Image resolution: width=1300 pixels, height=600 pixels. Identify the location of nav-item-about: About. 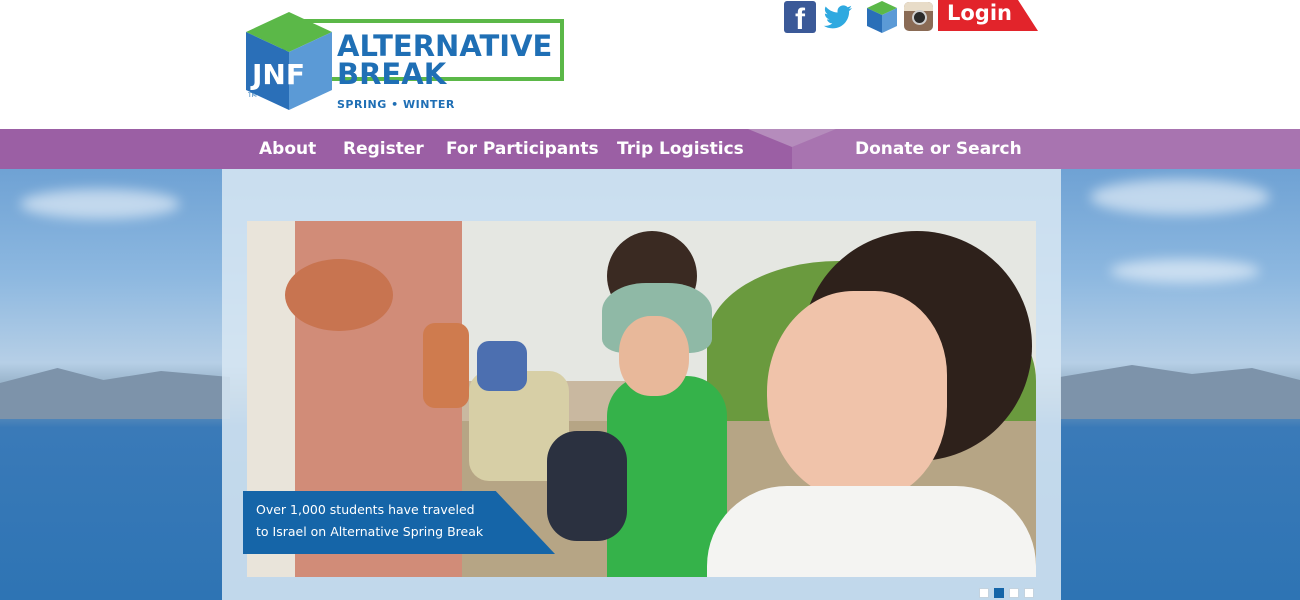
(287, 149).